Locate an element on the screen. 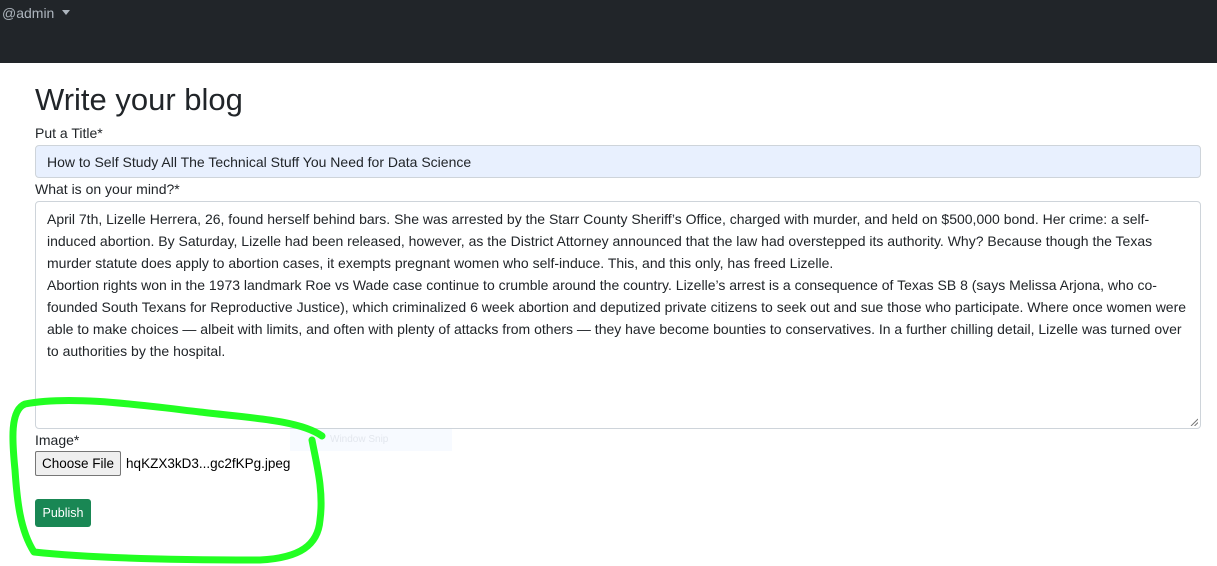 Image resolution: width=1217 pixels, height=566 pixels. publish-button: Publish is located at coordinates (63, 513).